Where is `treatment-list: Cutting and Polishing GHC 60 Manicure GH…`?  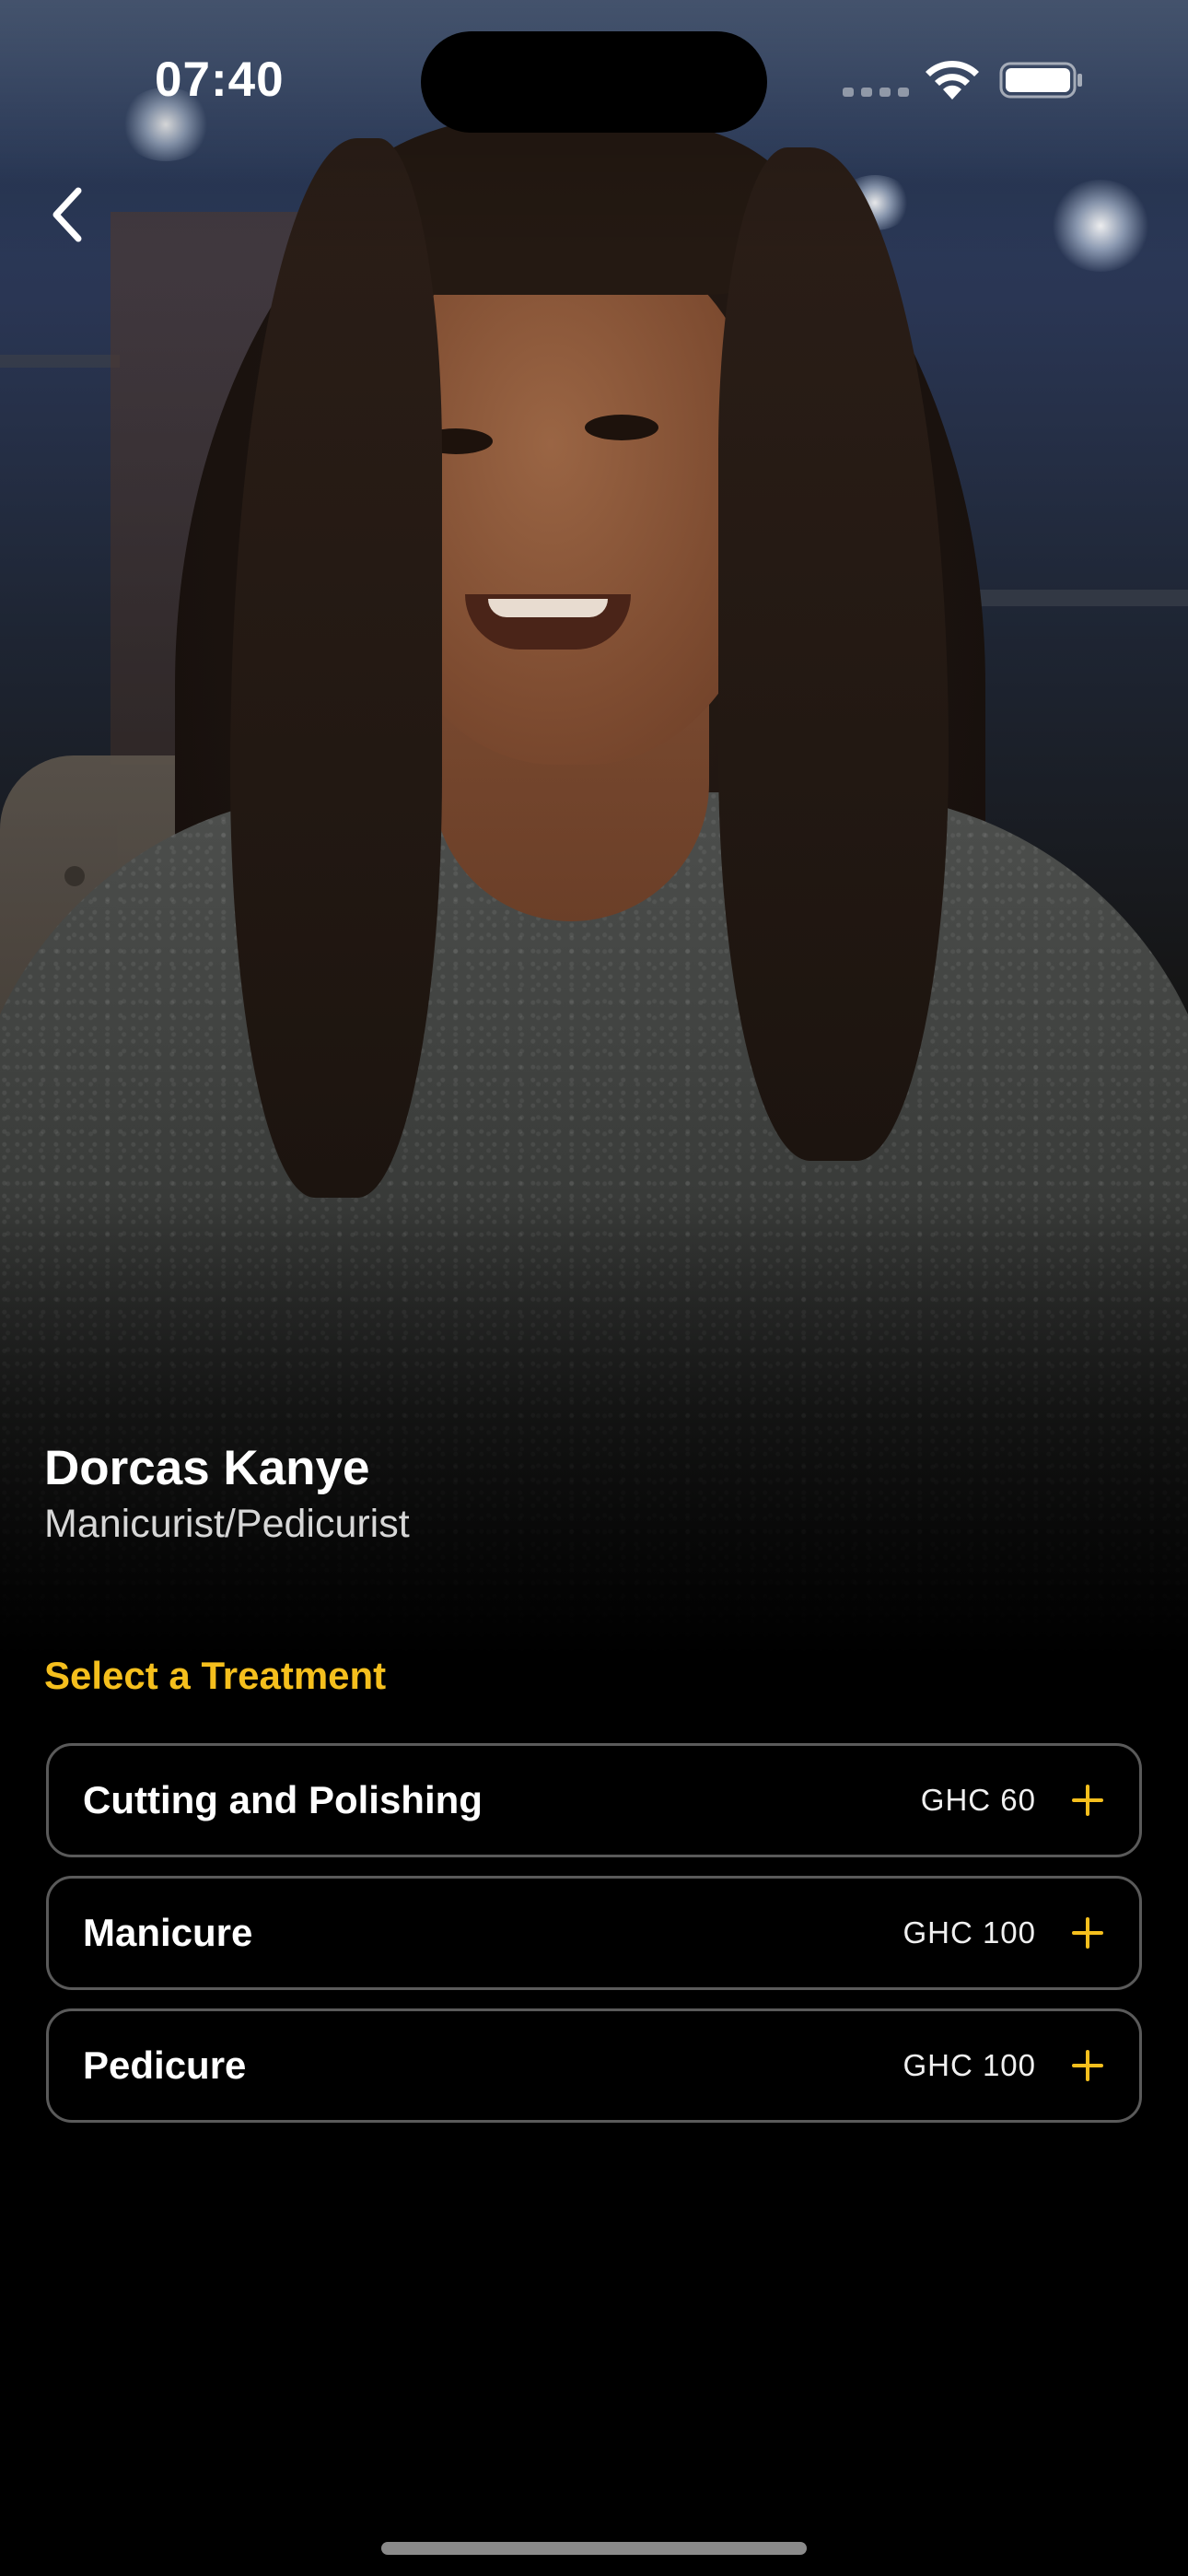
treatment-list: Cutting and Polishing GHC 60 Manicure GH… is located at coordinates (594, 1942).